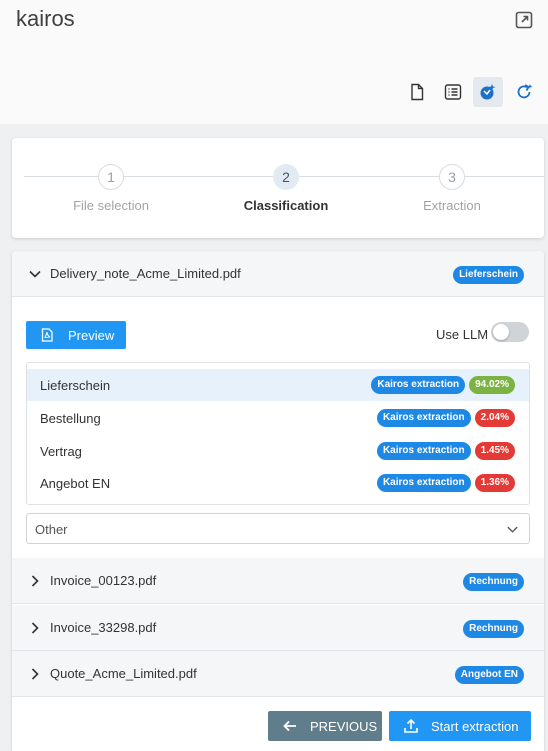 This screenshot has height=751, width=548. What do you see at coordinates (488, 275) in the screenshot?
I see `class-badge: Lieferschein` at bounding box center [488, 275].